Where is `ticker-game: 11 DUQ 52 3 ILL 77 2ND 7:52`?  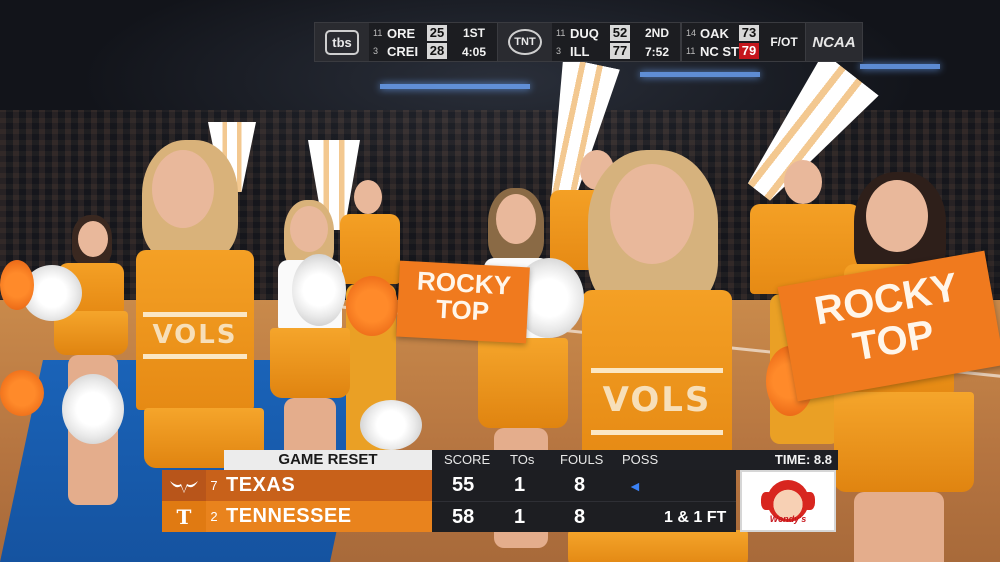
ticker-game: 11 DUQ 52 3 ILL 77 2ND 7:52 is located at coordinates (616, 42).